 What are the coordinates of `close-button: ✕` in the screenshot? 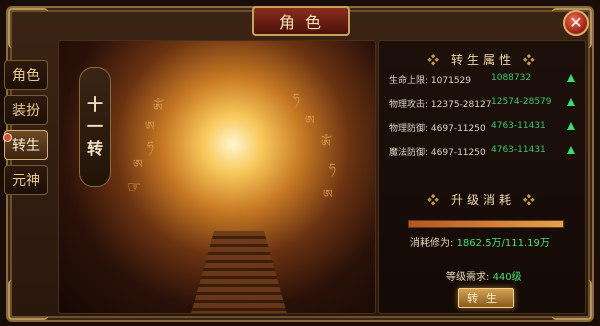 It's located at (576, 23).